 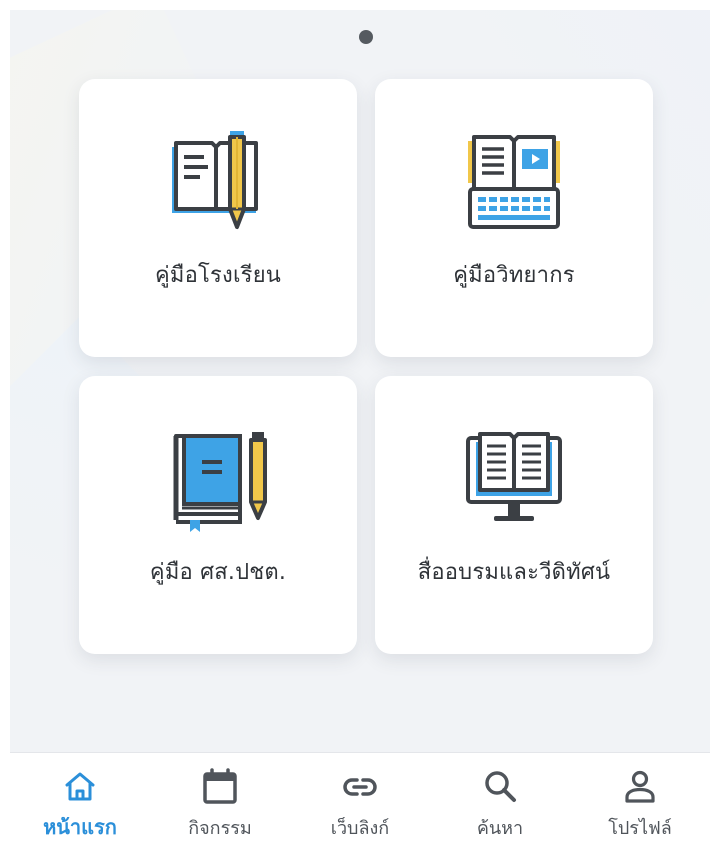 I want to click on menu-card-trainer-manual: คู่มือวิทยากร, so click(x=514, y=218).